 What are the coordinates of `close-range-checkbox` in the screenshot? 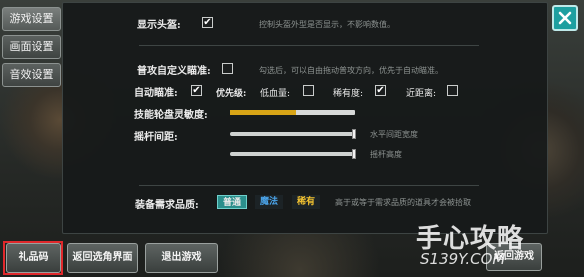 It's located at (452, 90).